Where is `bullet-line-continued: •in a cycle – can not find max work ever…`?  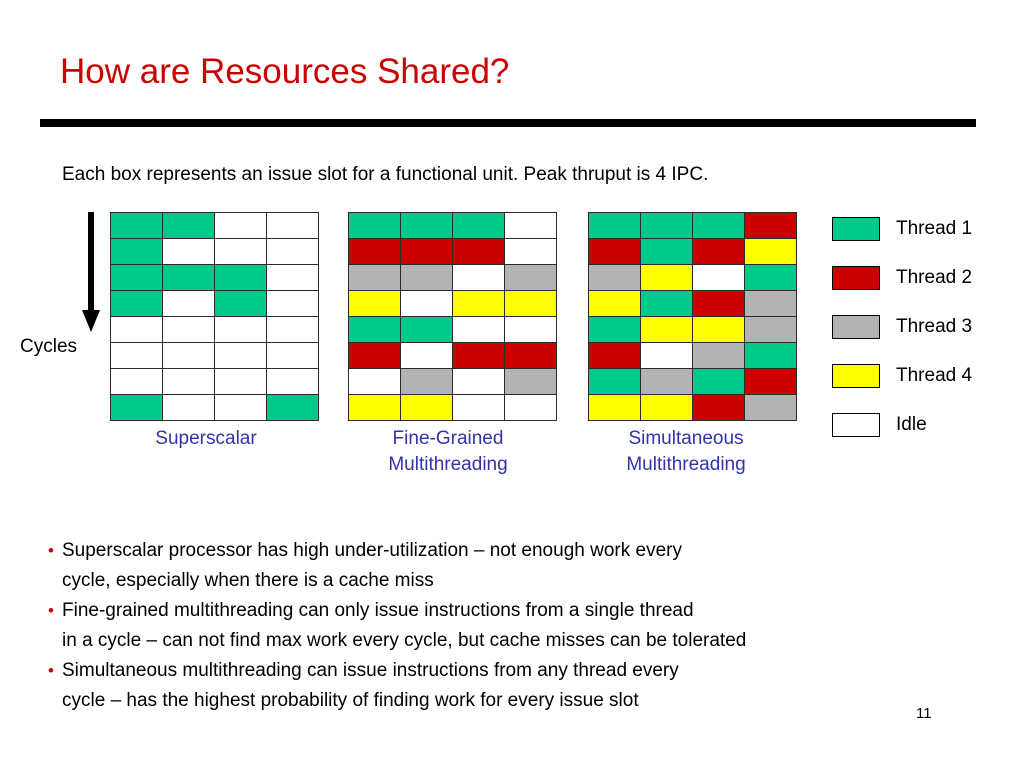
bullet-line-continued: •in a cycle – can not find max work ever… is located at coordinates (523, 641).